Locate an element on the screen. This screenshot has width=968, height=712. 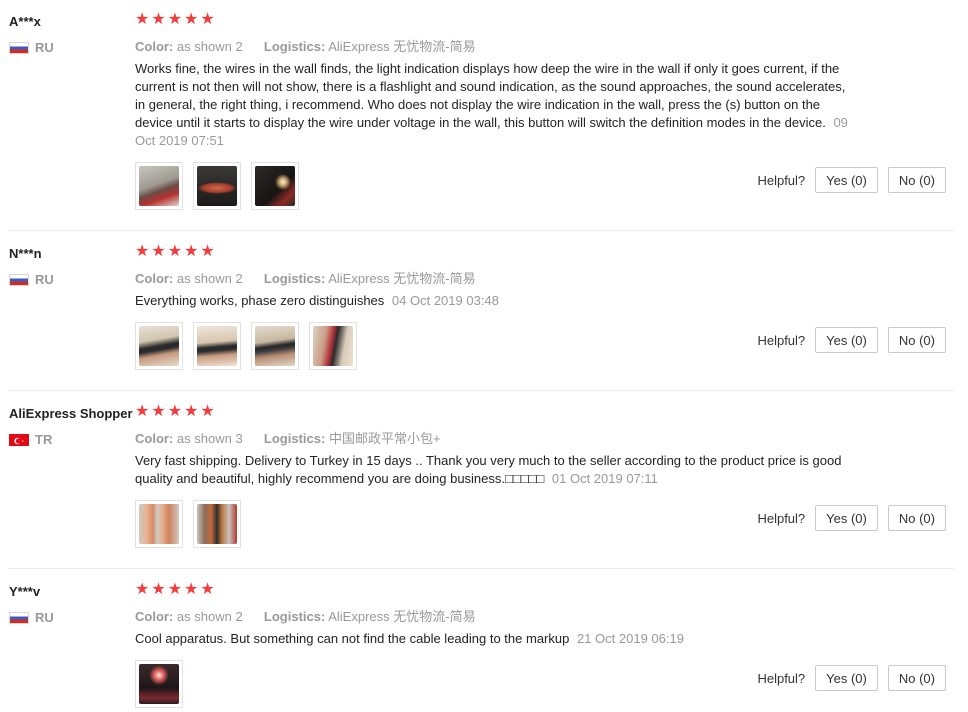
order-info: Color: as shown 3 Logistics: 中国邮政平常小包+ is located at coordinates (288, 437).